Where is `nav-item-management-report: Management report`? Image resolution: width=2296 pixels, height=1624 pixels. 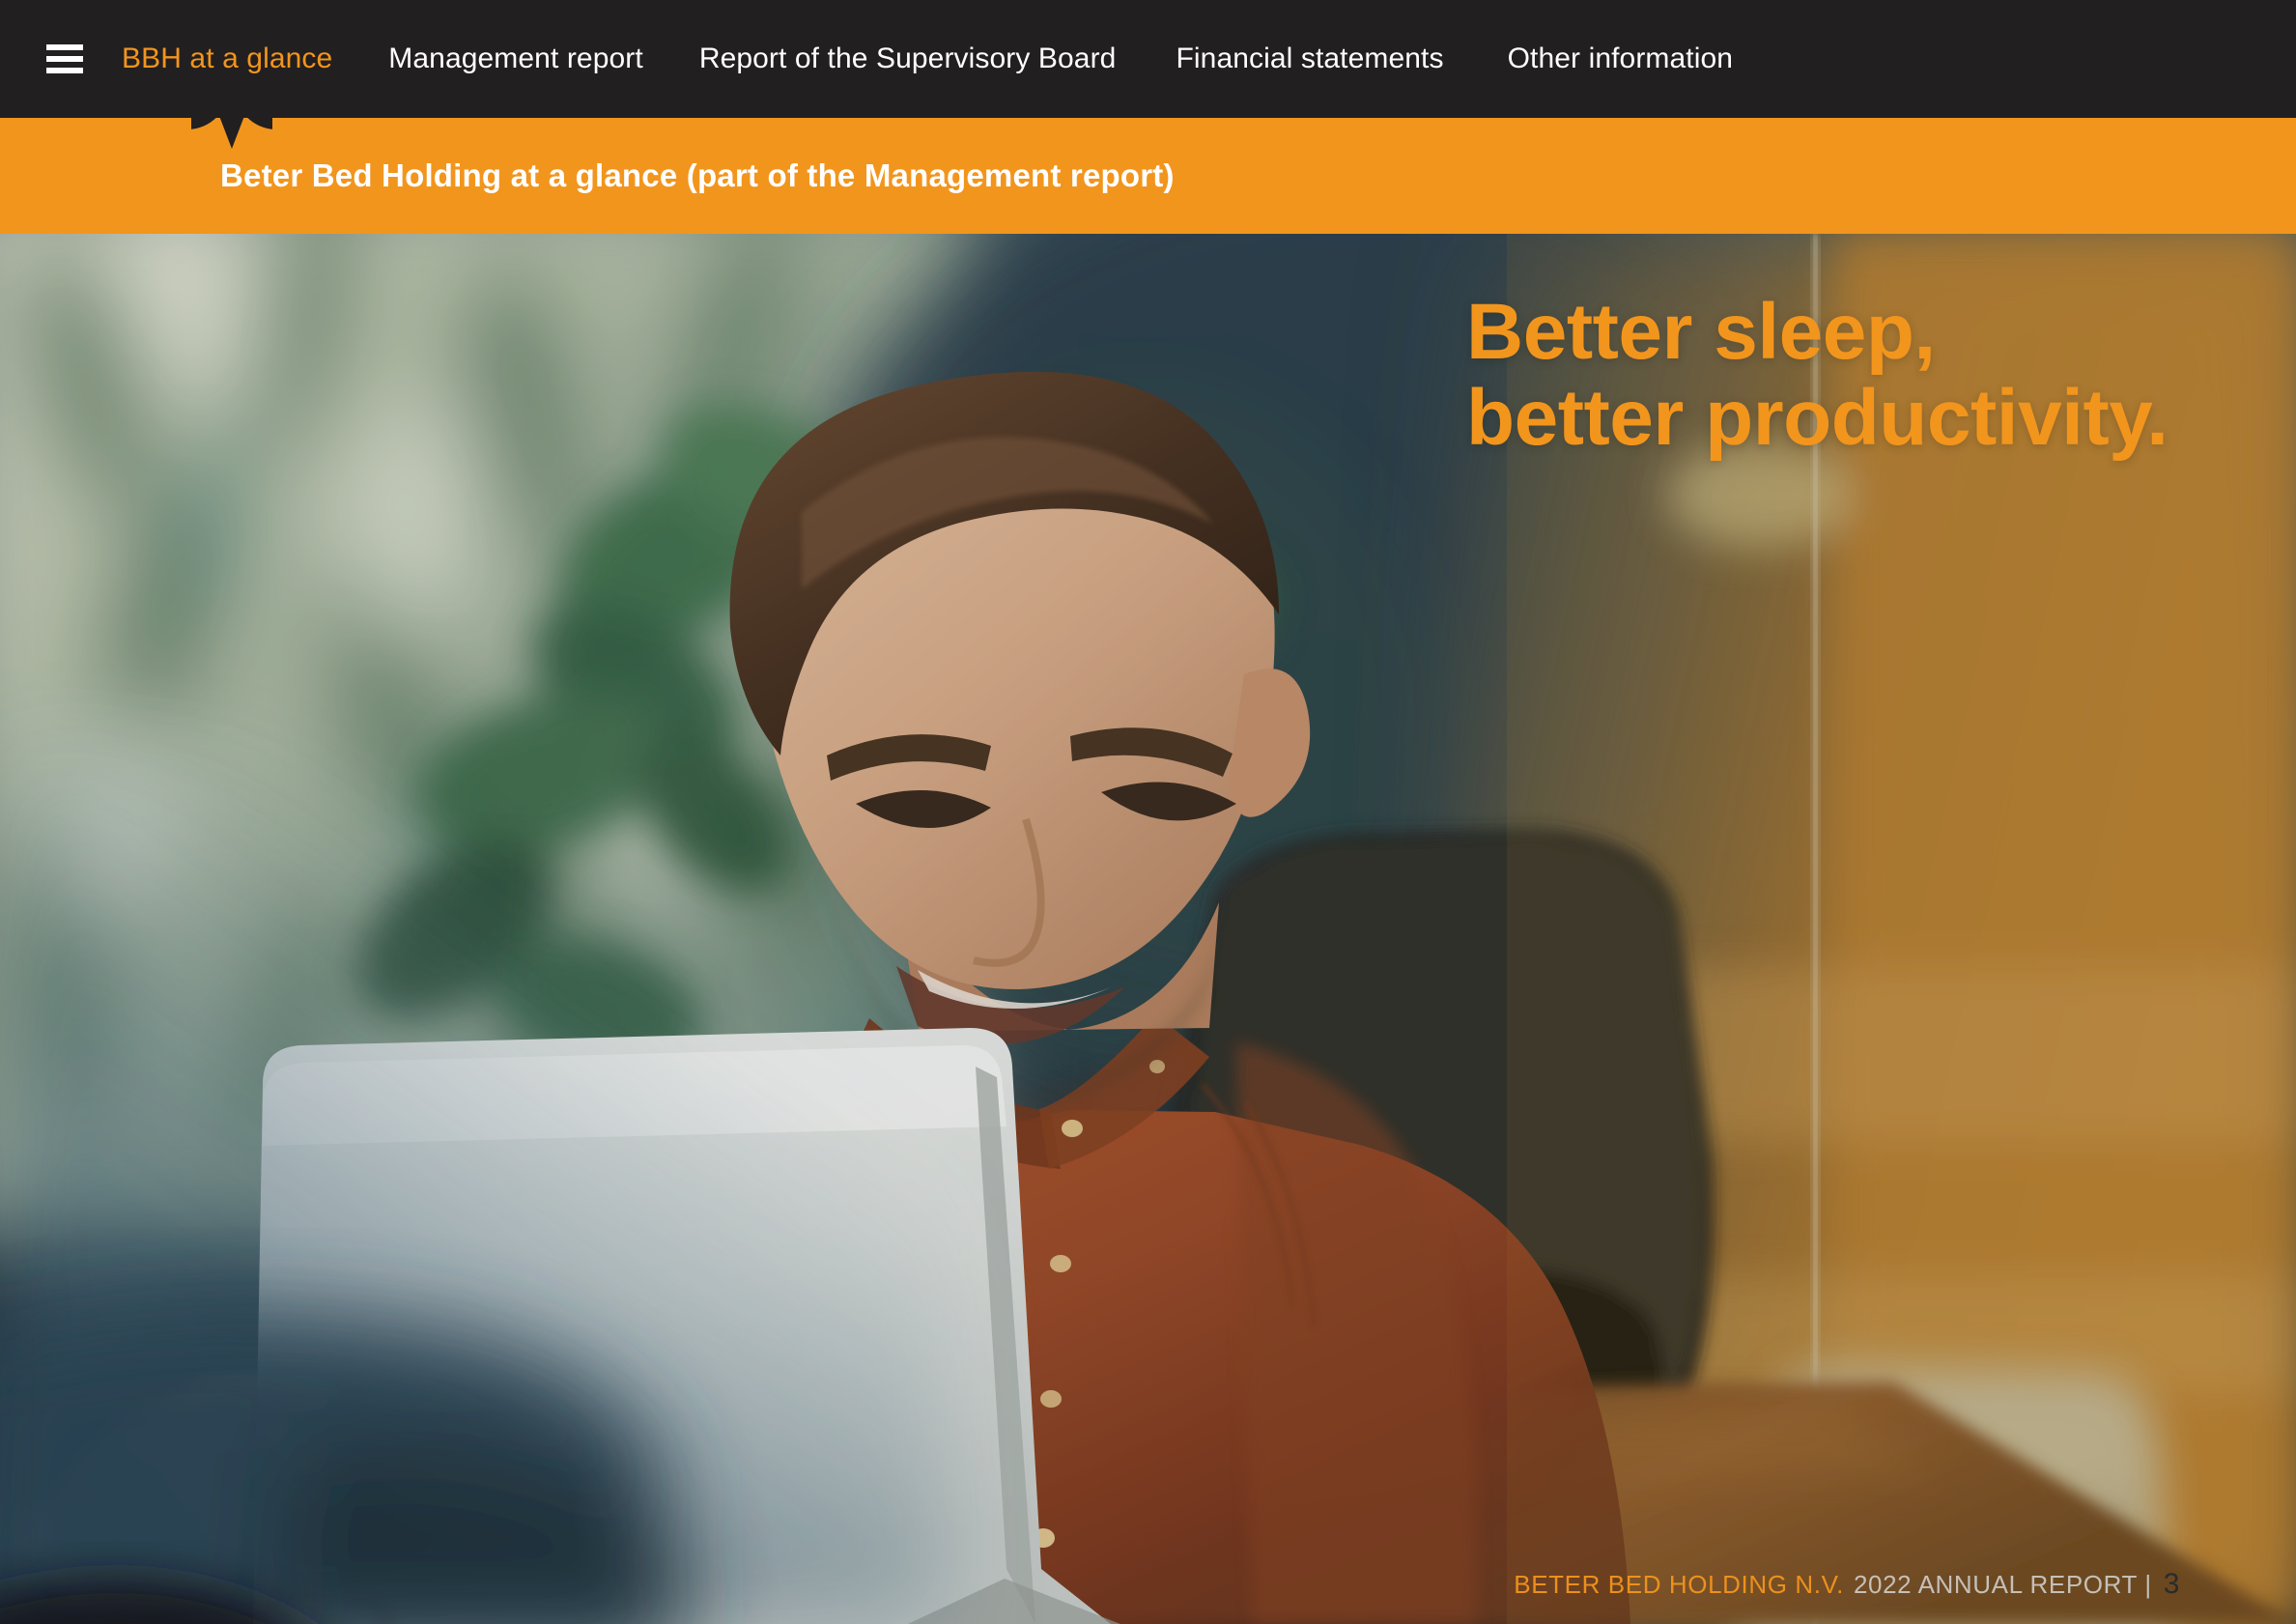
nav-item-management-report: Management report is located at coordinates (515, 59).